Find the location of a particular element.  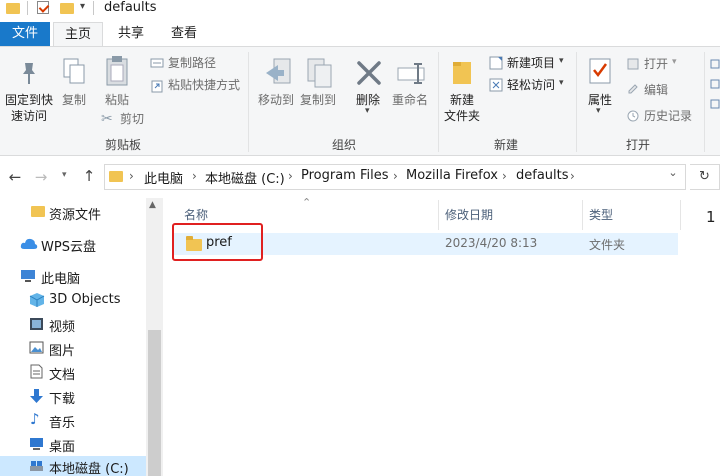

paste-shortcut-button: 粘贴快捷方式 is located at coordinates (204, 85).